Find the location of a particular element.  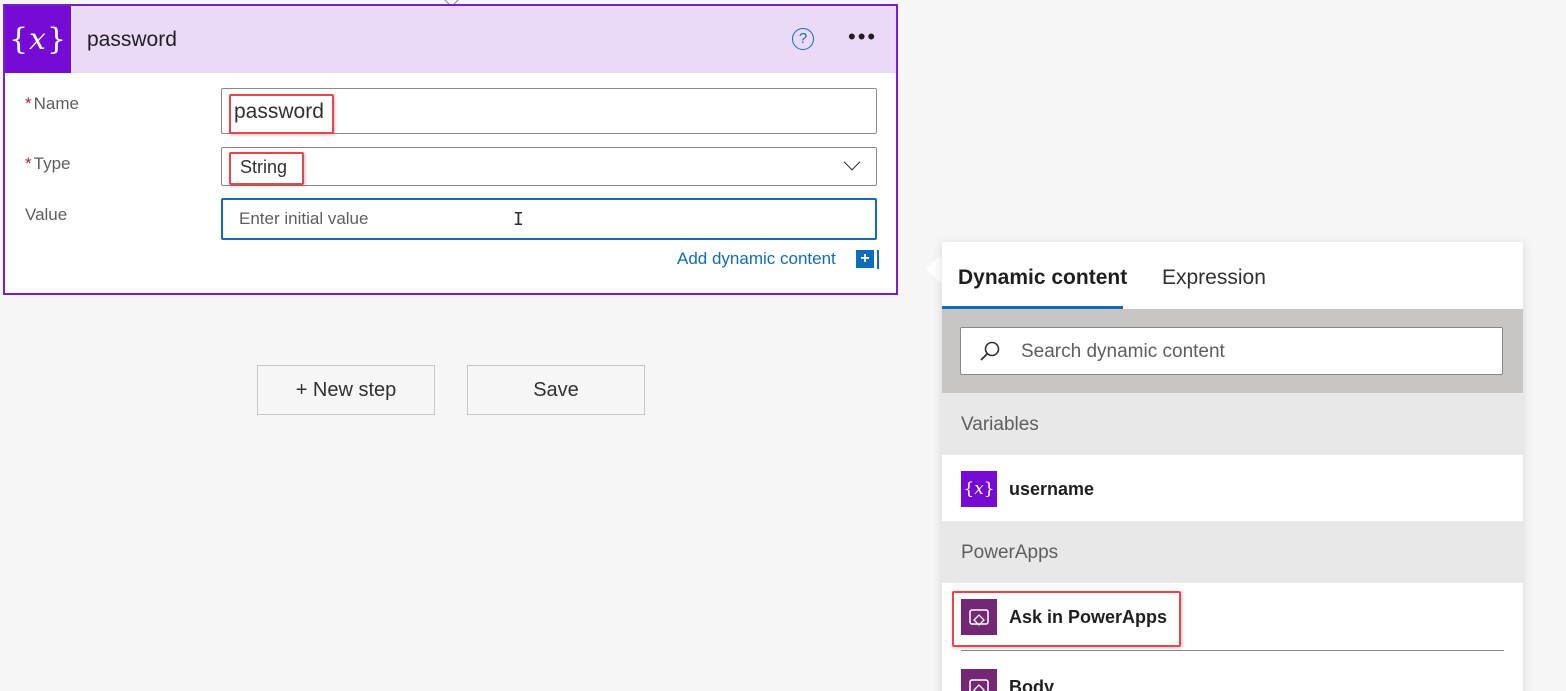

name-label-text: Name is located at coordinates (56, 103).